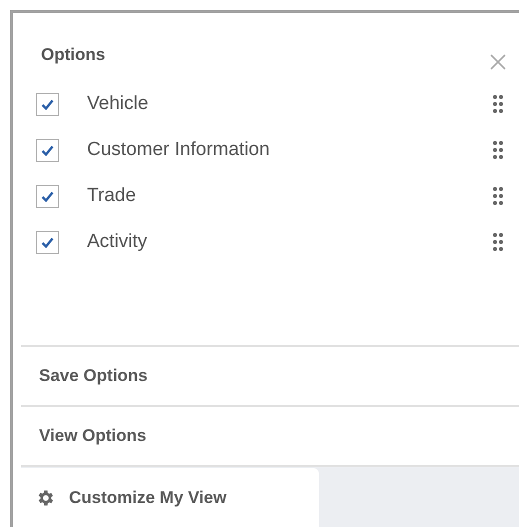 The height and width of the screenshot is (527, 519). Describe the element at coordinates (117, 242) in the screenshot. I see `option-label: Activity` at that location.